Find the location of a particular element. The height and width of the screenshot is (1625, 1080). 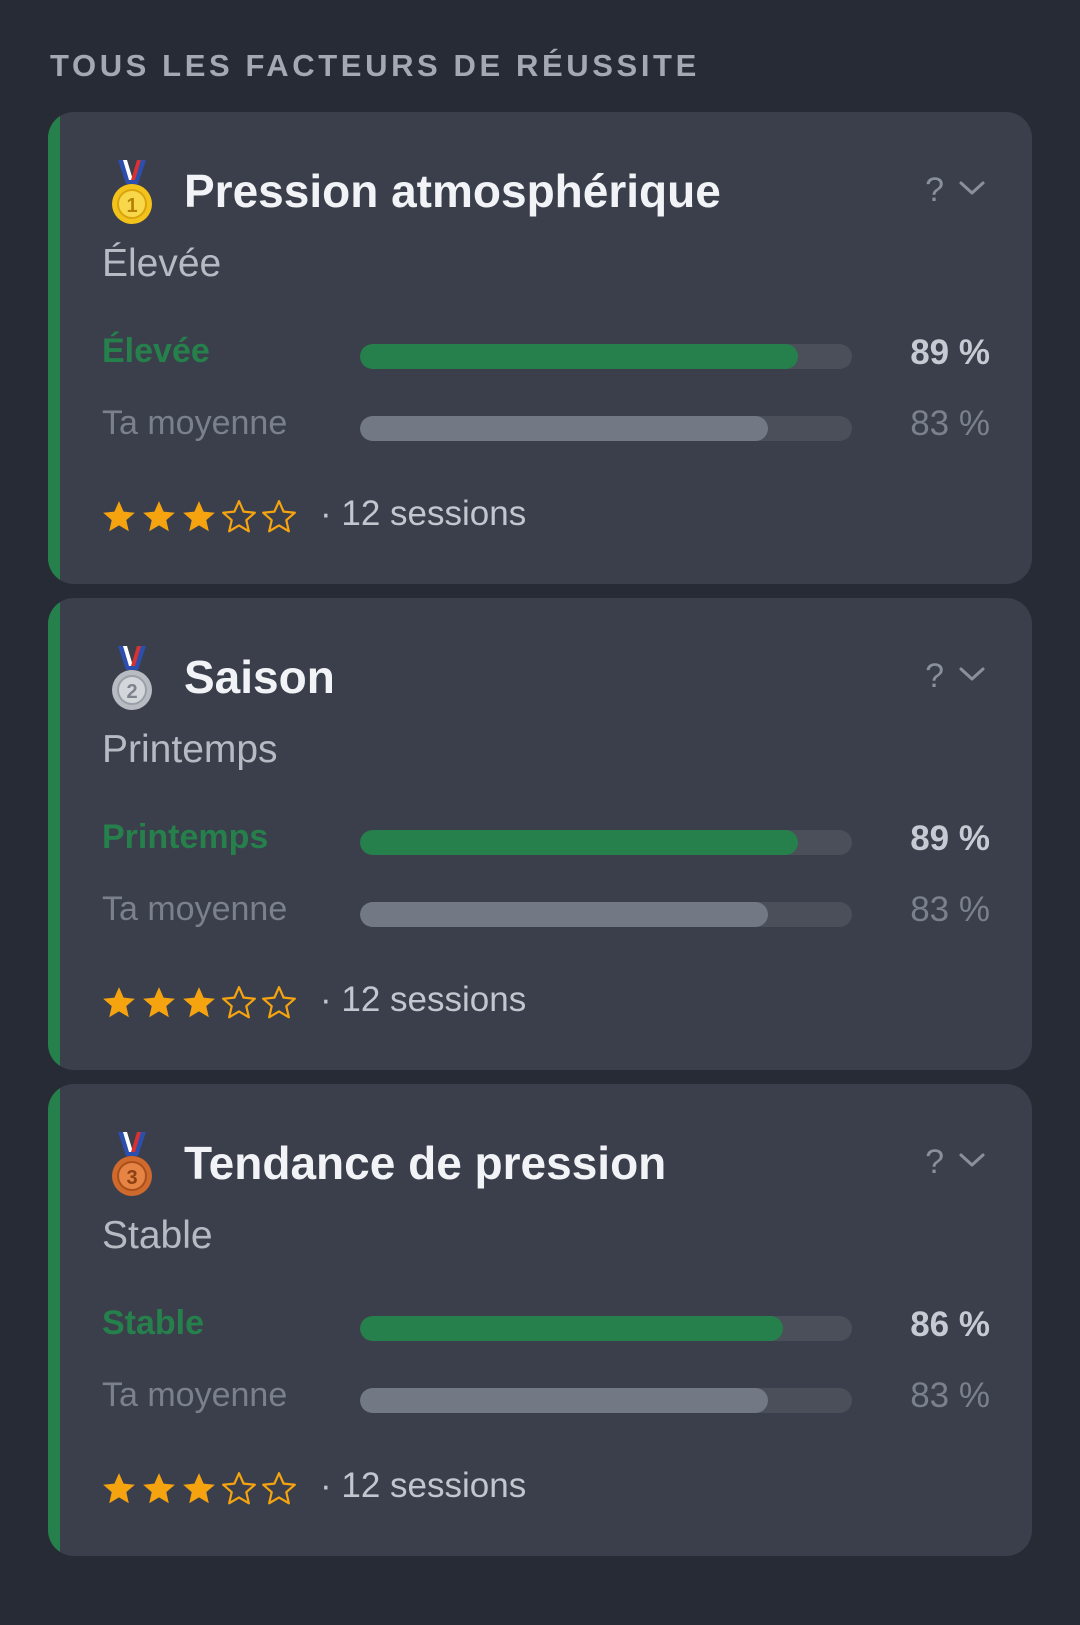

medal-rank: 2 is located at coordinates (131, 692).